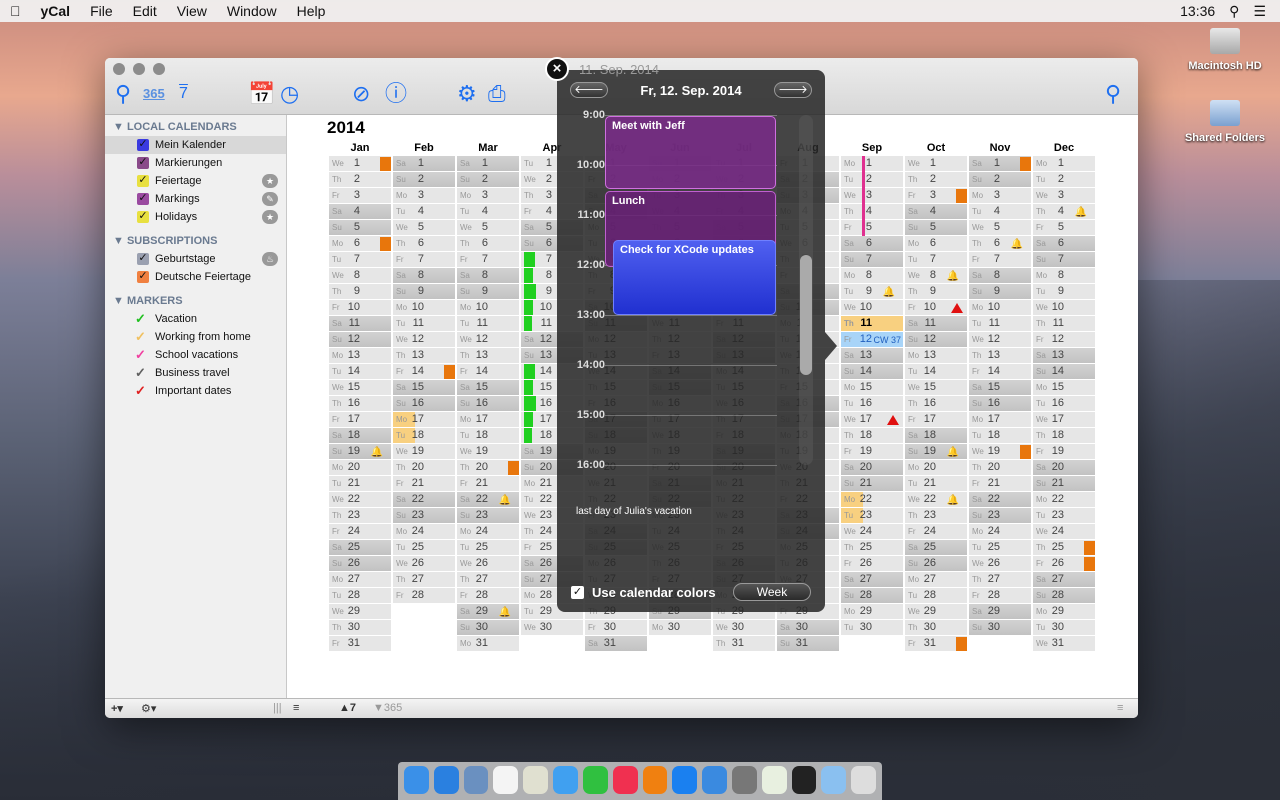 The image size is (1280, 800). I want to click on day-cell: Mo 31, so click(488, 644).